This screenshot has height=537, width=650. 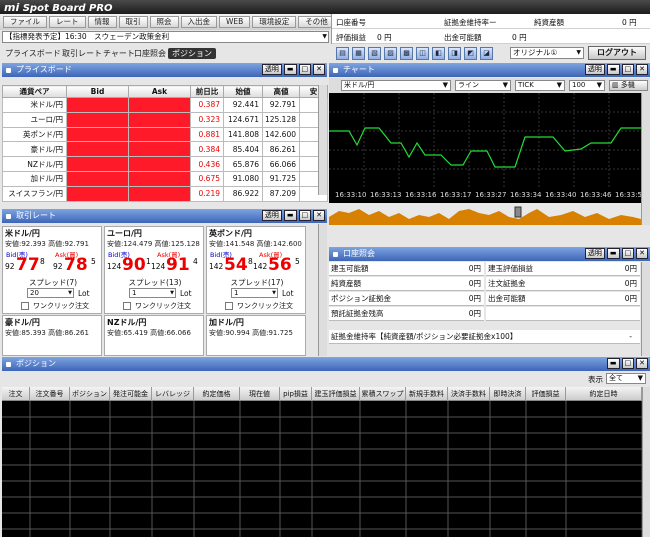 I want to click on price-board-scrollbar, so click(x=322, y=140).